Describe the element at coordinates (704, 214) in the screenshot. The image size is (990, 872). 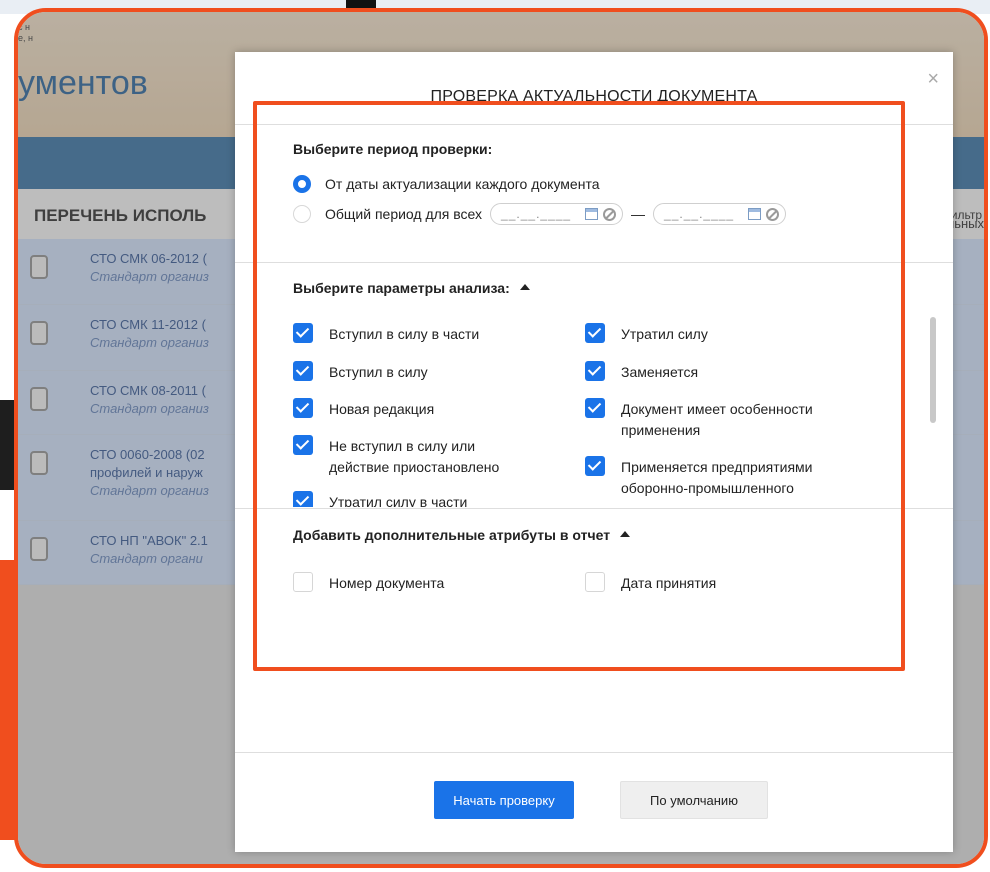
I see `date-to-input: __.__.____` at that location.